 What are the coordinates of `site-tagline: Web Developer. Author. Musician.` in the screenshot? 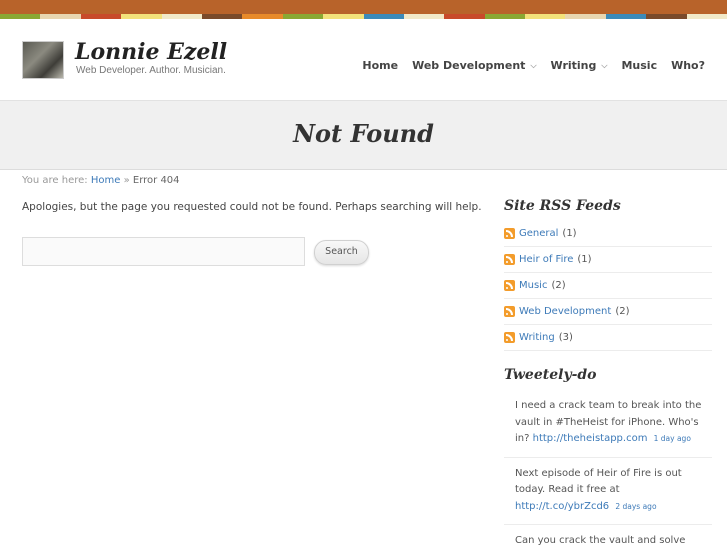 It's located at (151, 70).